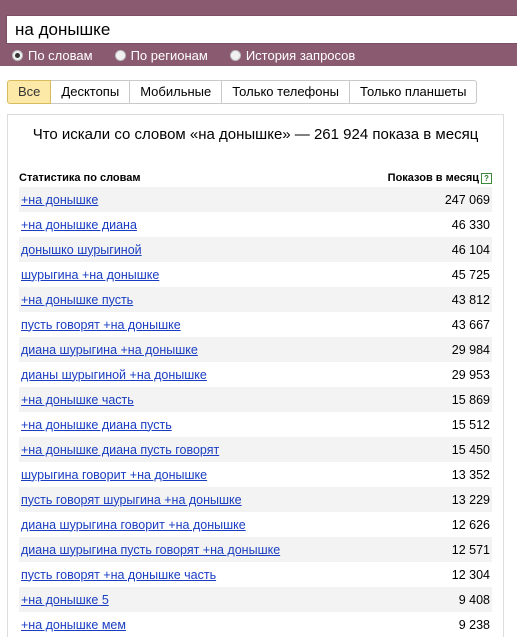 The width and height of the screenshot is (517, 637). What do you see at coordinates (73, 625) in the screenshot?
I see `phrase-link: +на донышке мем` at bounding box center [73, 625].